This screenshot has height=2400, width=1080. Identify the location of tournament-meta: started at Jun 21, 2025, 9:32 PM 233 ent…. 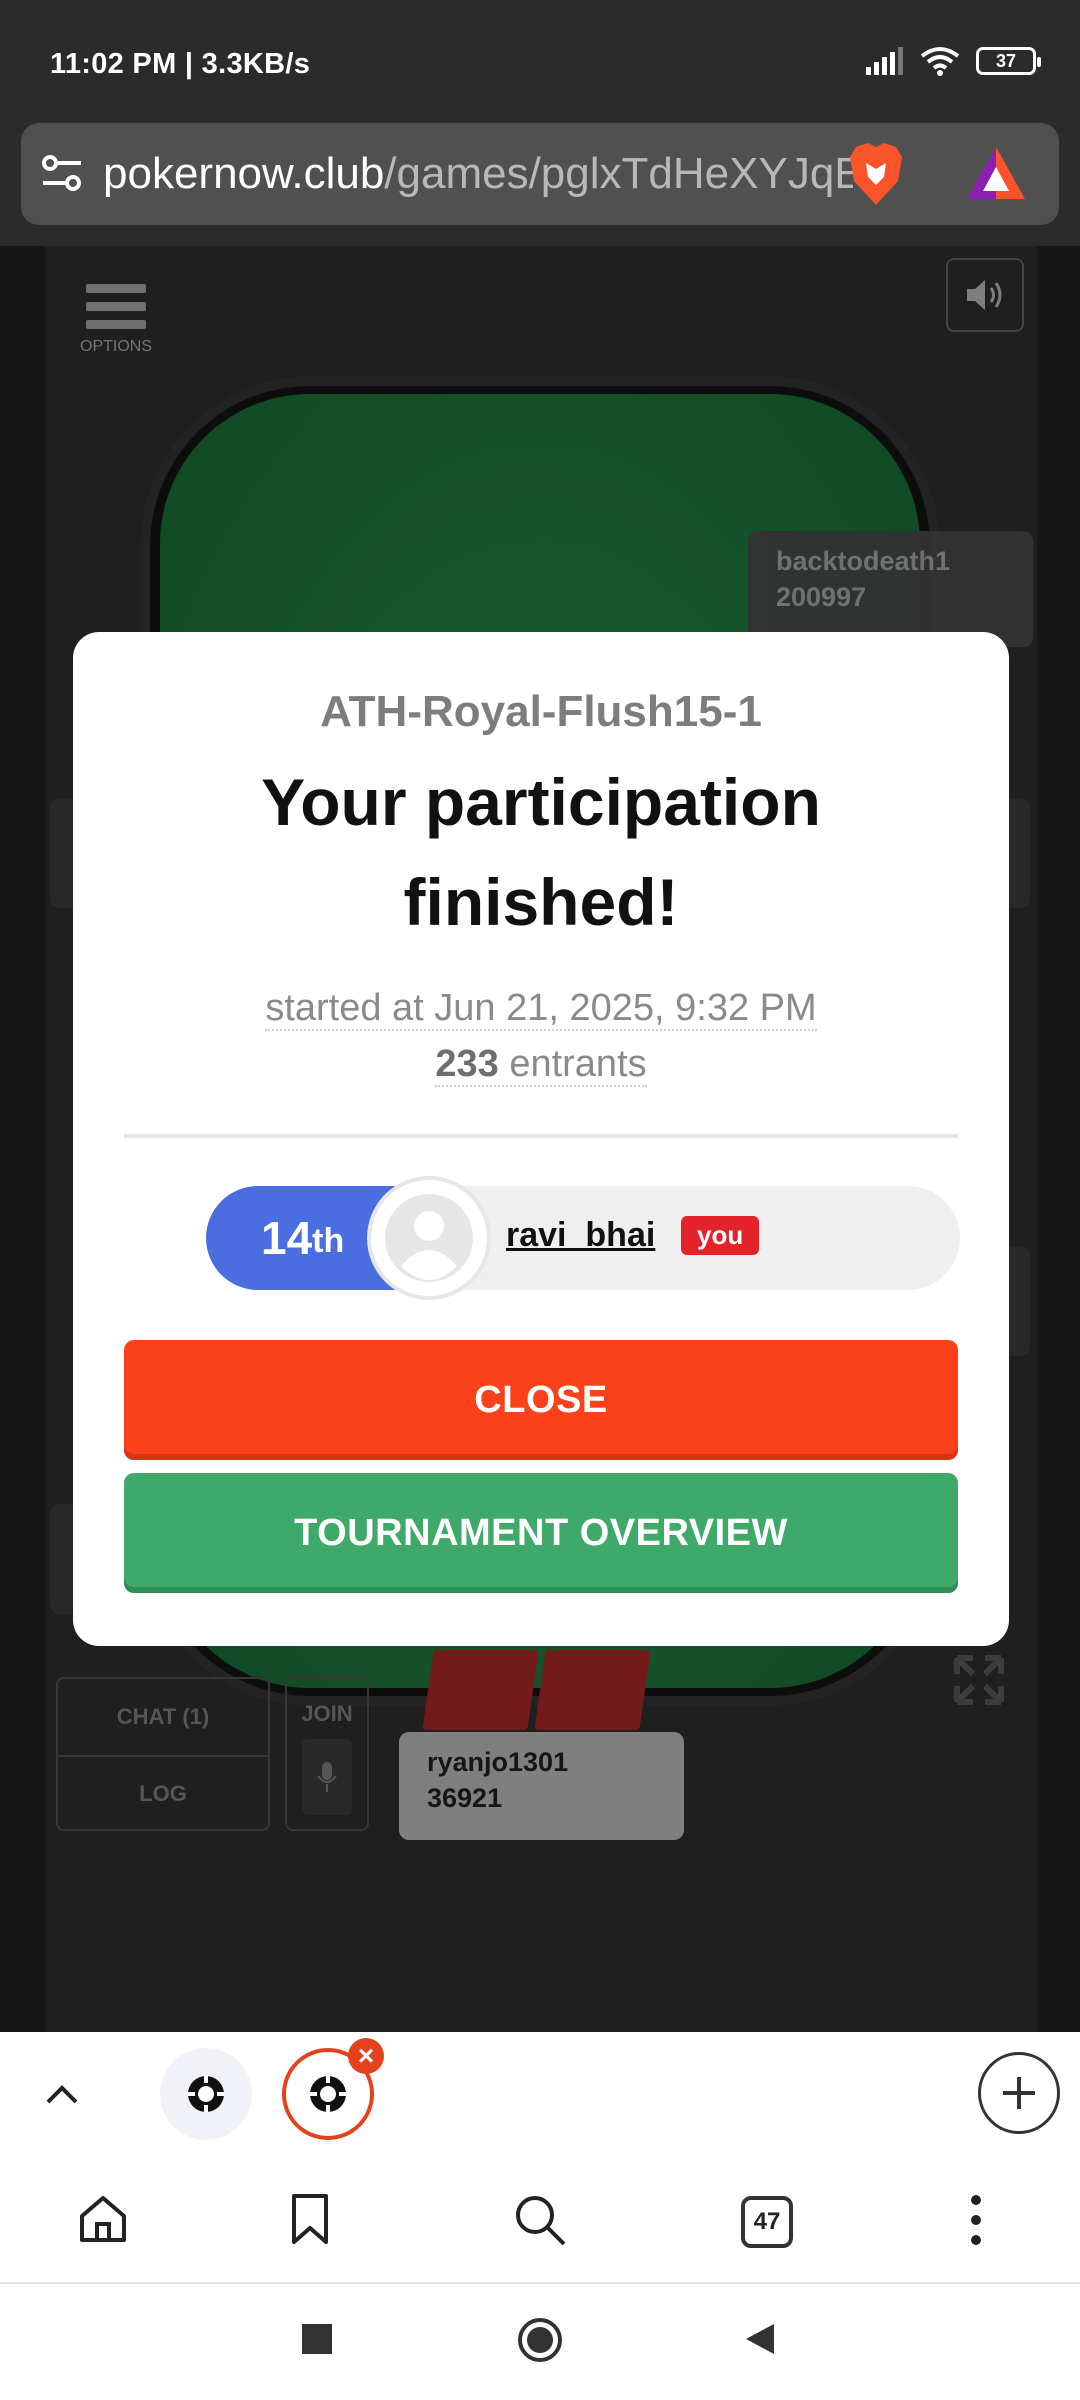
(541, 1036).